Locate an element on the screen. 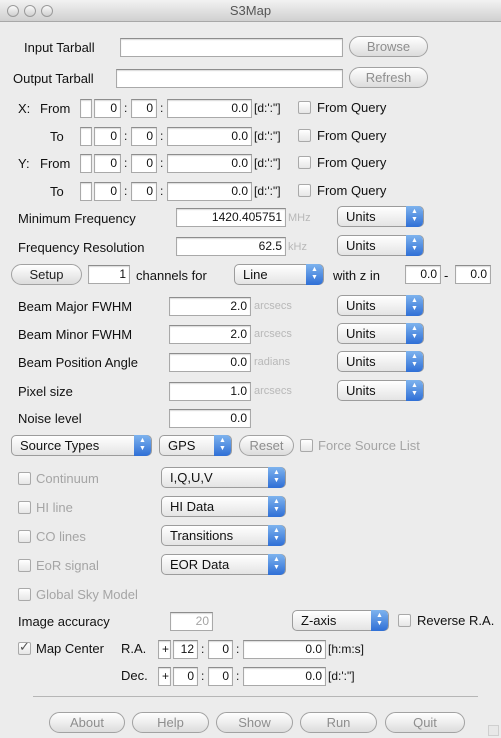 The height and width of the screenshot is (738, 501). eor-signal-checkbox is located at coordinates (24, 565).